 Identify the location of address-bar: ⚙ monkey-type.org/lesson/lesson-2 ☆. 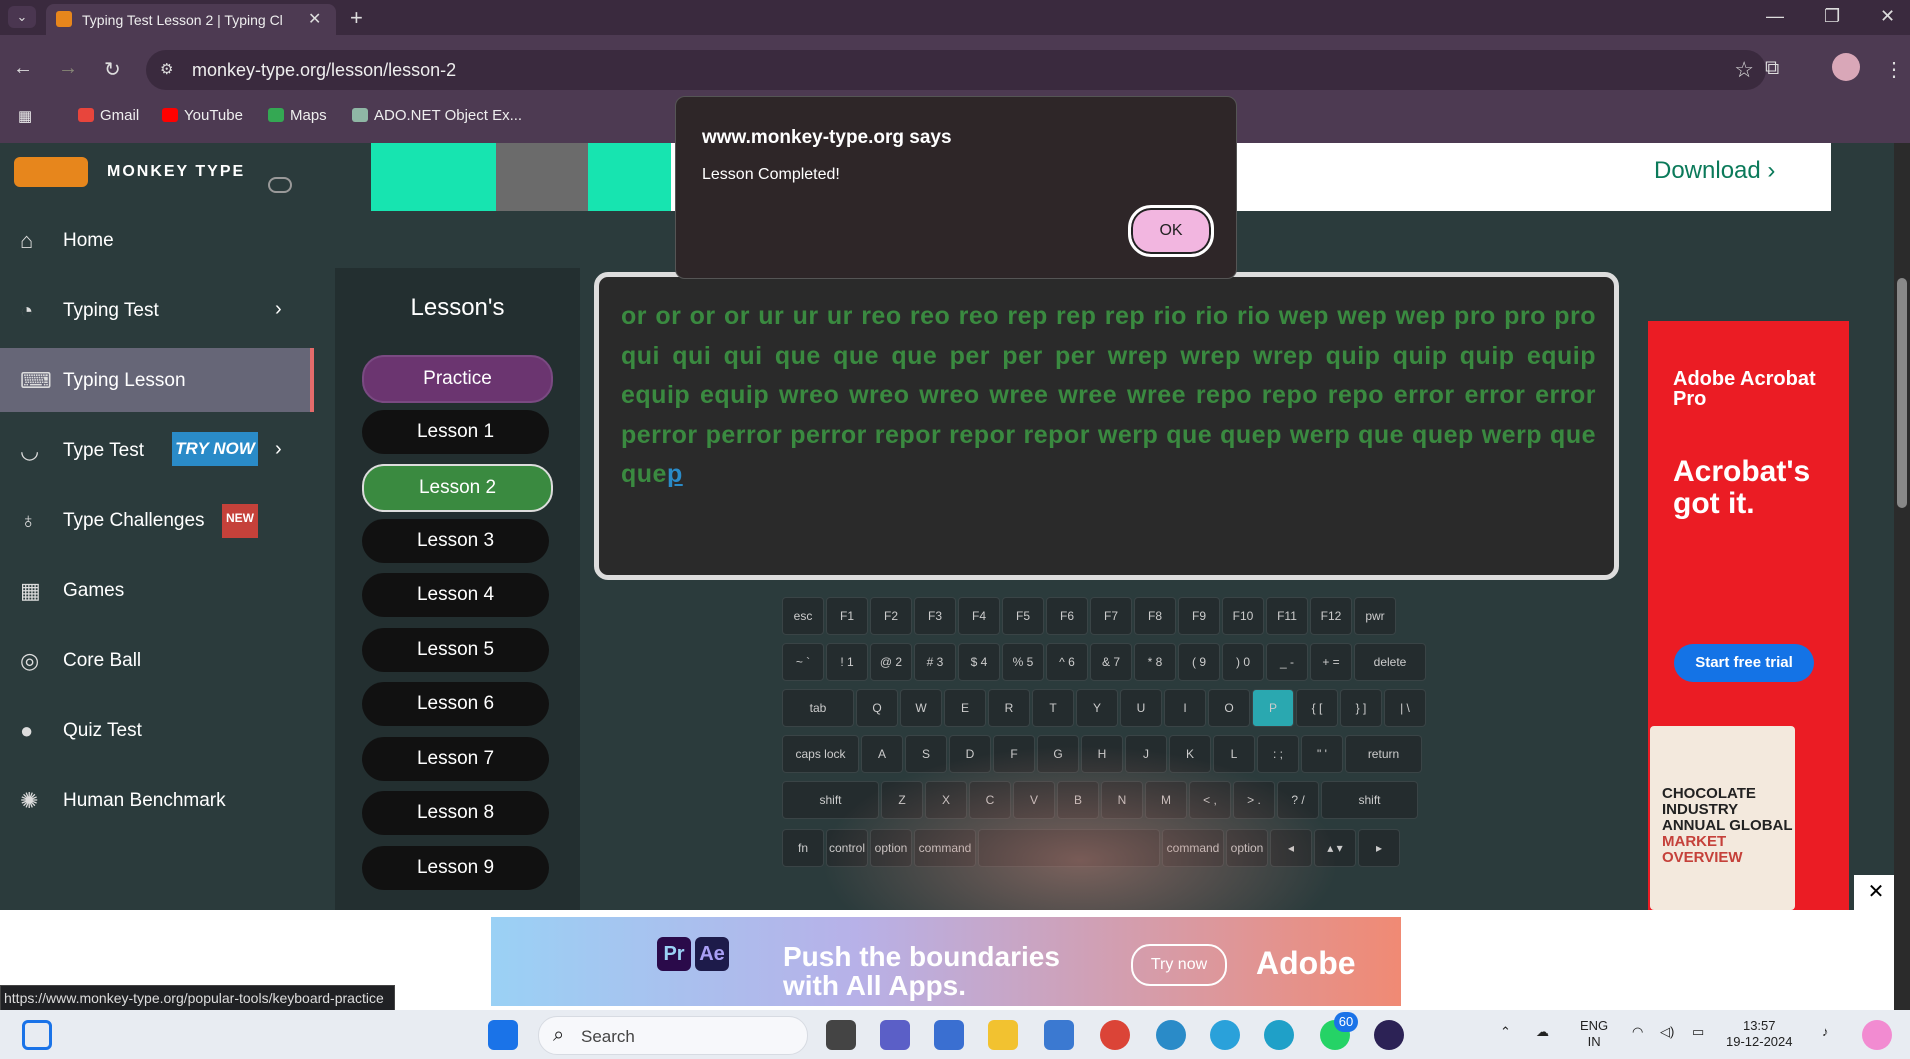
(956, 70).